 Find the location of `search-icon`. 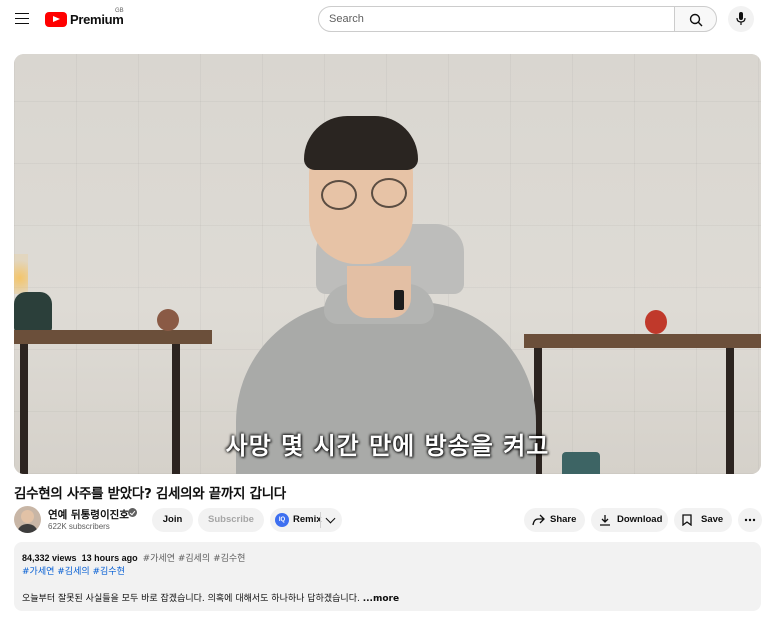

search-icon is located at coordinates (696, 20).